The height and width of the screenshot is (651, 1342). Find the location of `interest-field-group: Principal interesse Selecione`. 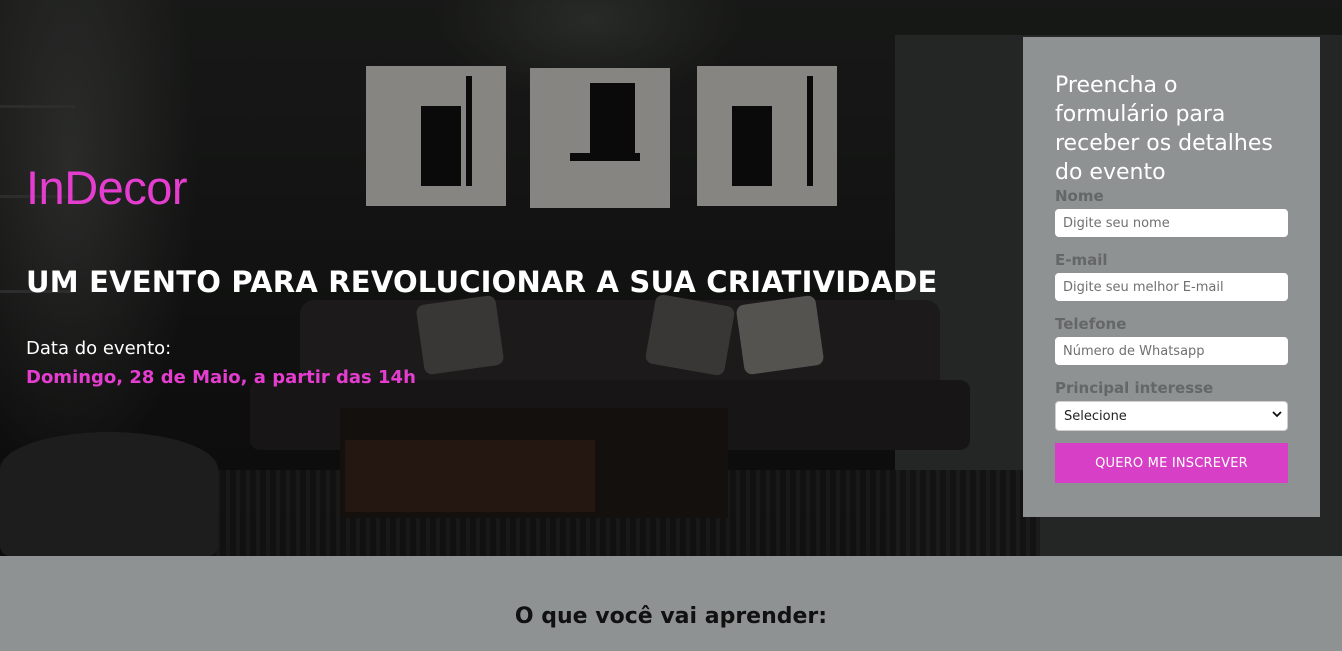

interest-field-group: Principal interesse Selecione is located at coordinates (1171, 405).